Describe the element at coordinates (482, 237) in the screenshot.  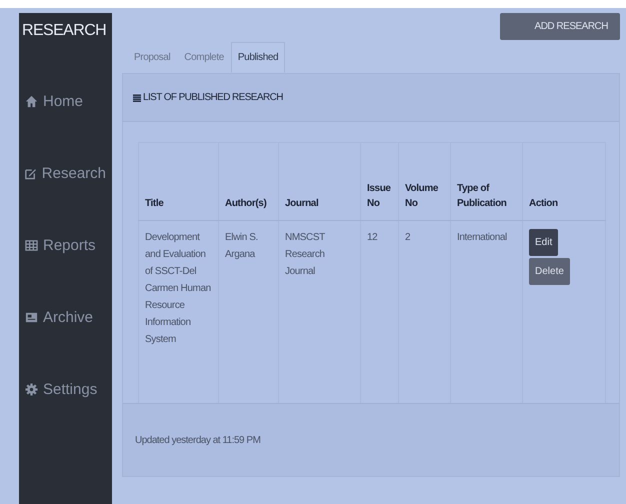
I see `table-cell: International` at that location.